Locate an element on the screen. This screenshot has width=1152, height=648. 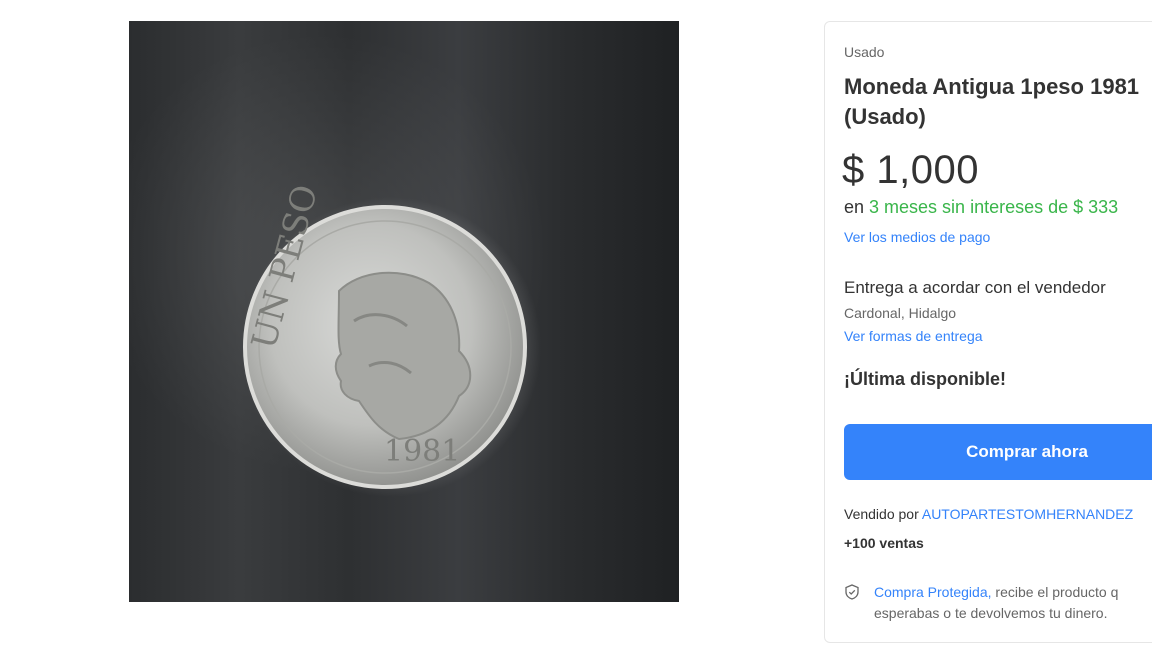
installments-prefix: en is located at coordinates (857, 207).